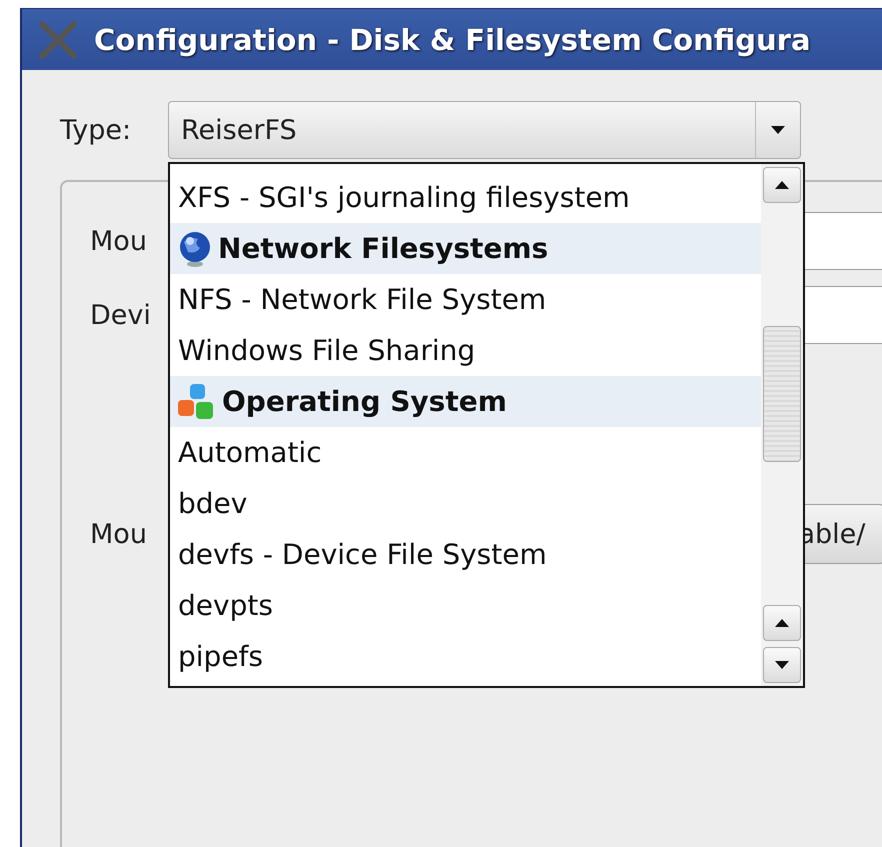  I want to click on list-option: devfs - Device File System, so click(465, 554).